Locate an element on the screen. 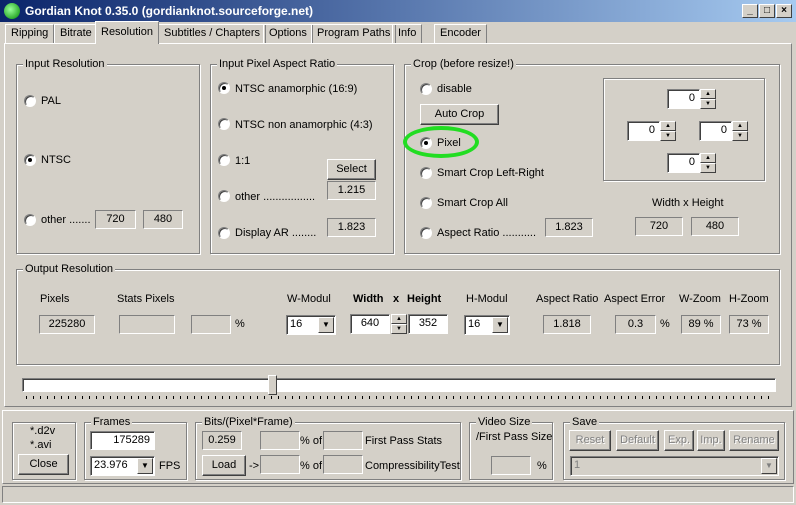 The width and height of the screenshot is (796, 505). radio-smart-crop-left-right is located at coordinates (426, 173).